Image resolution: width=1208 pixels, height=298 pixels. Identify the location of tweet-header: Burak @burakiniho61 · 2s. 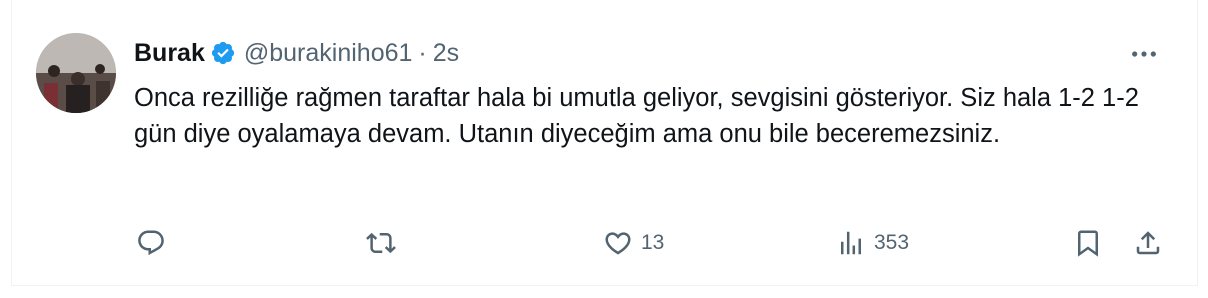
(296, 53).